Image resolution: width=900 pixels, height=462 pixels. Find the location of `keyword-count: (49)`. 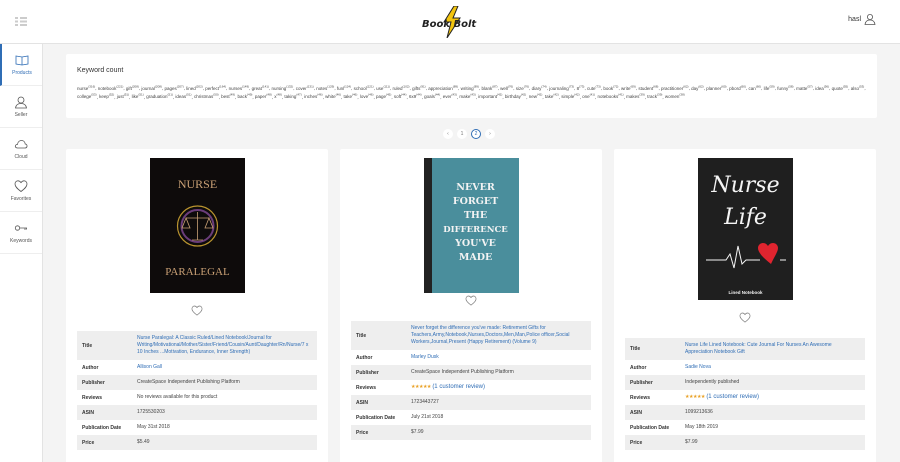

keyword-count: (49) is located at coordinates (232, 94).